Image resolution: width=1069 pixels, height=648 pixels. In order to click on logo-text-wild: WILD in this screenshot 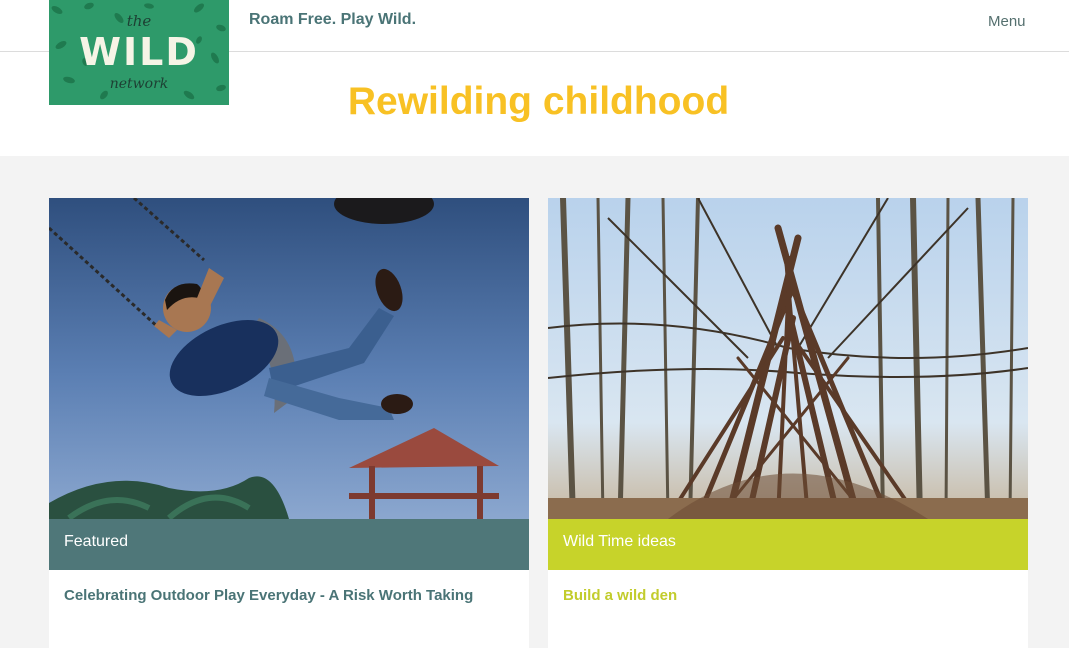, I will do `click(139, 52)`.